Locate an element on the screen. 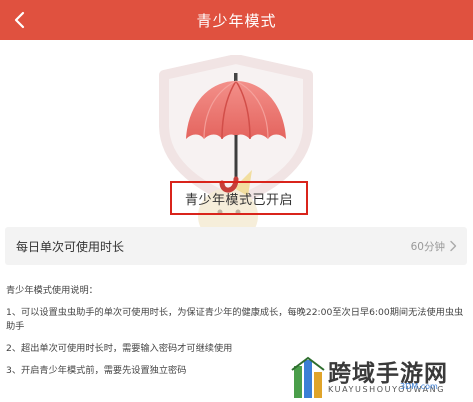 The image size is (473, 402). header-bar: 青少年模式 is located at coordinates (236, 20).